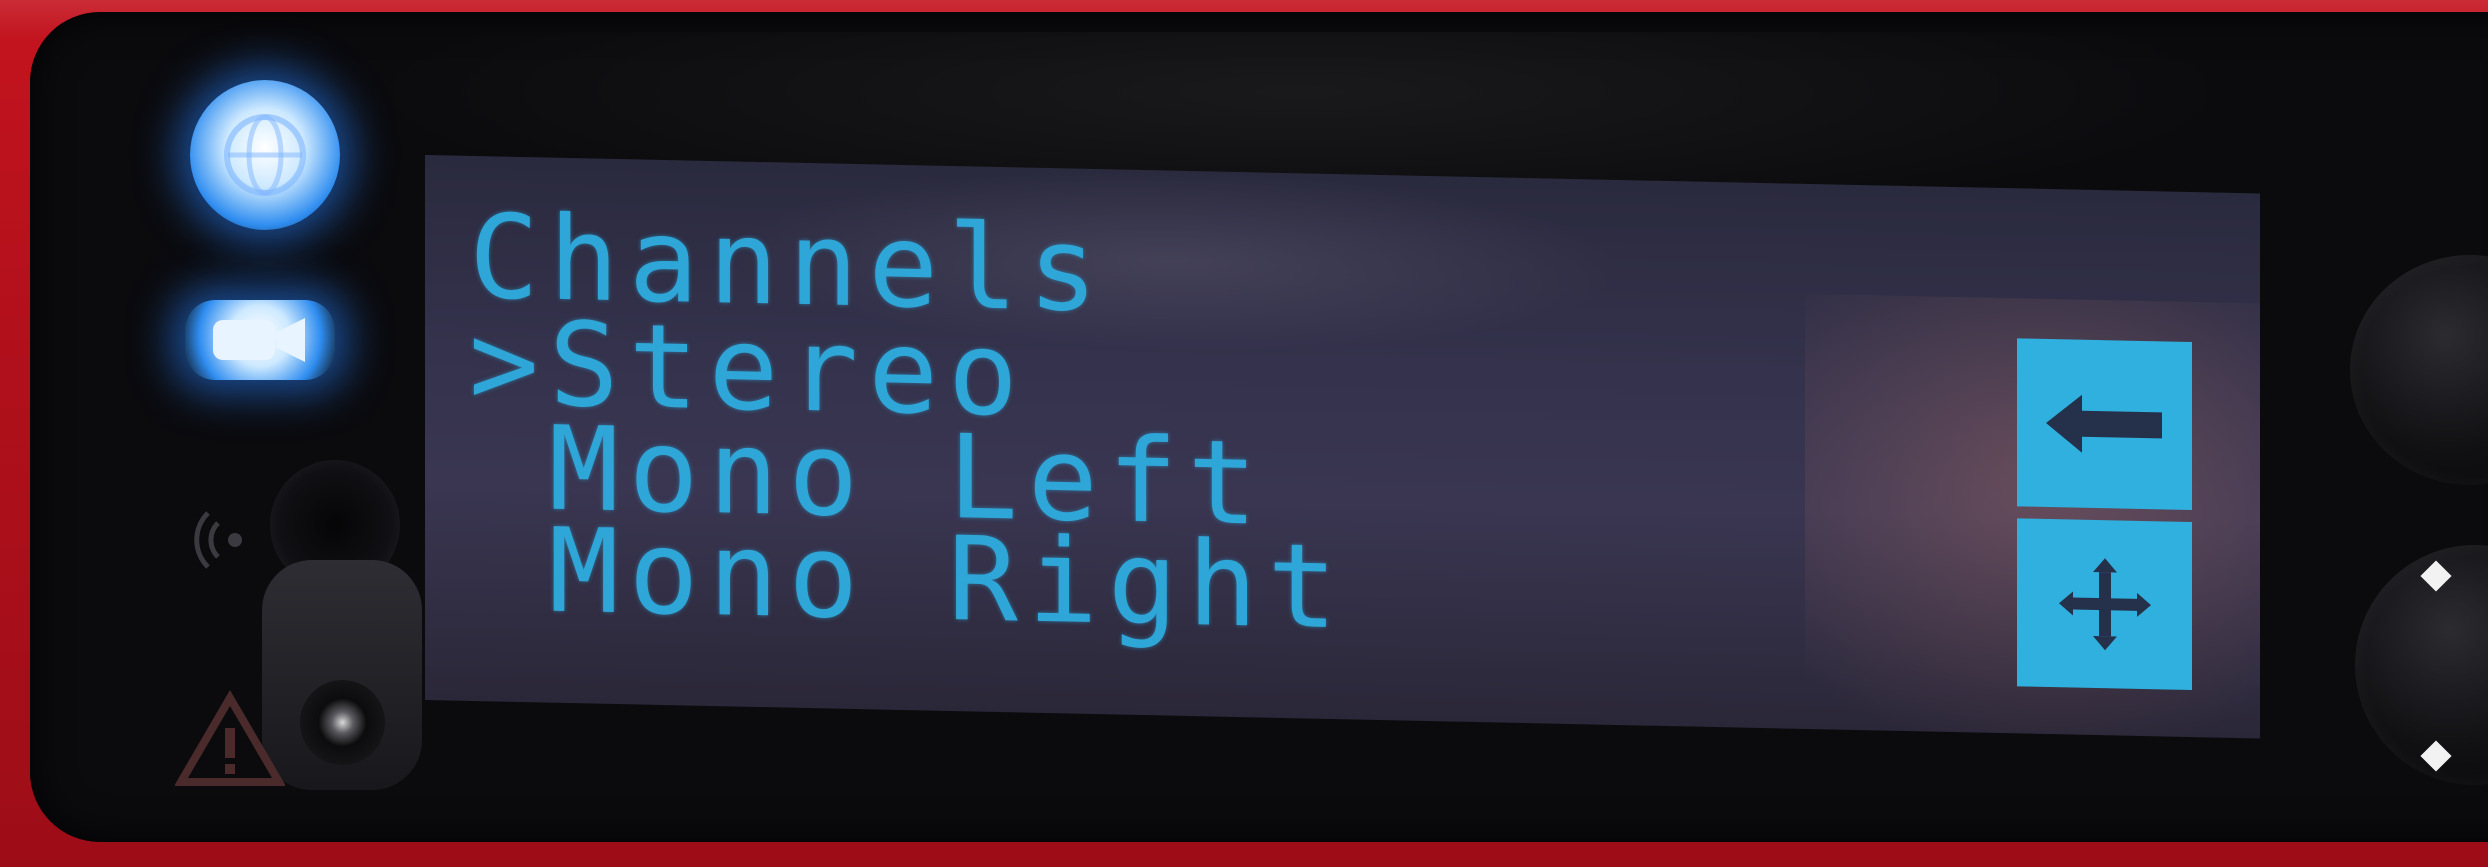 This screenshot has width=2488, height=867. I want to click on move-button, so click(2104, 604).